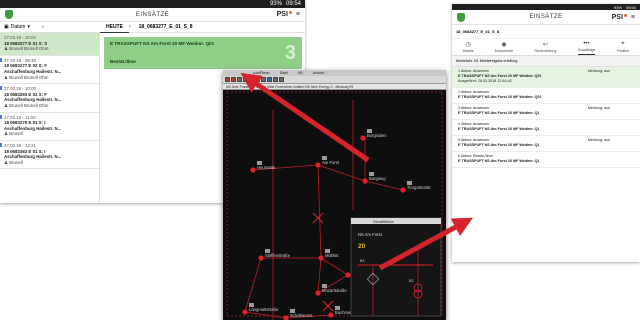 This screenshot has width=640, height=320. What do you see at coordinates (114, 27) in the screenshot?
I see `tab-heute: HEUTE` at bounding box center [114, 27].